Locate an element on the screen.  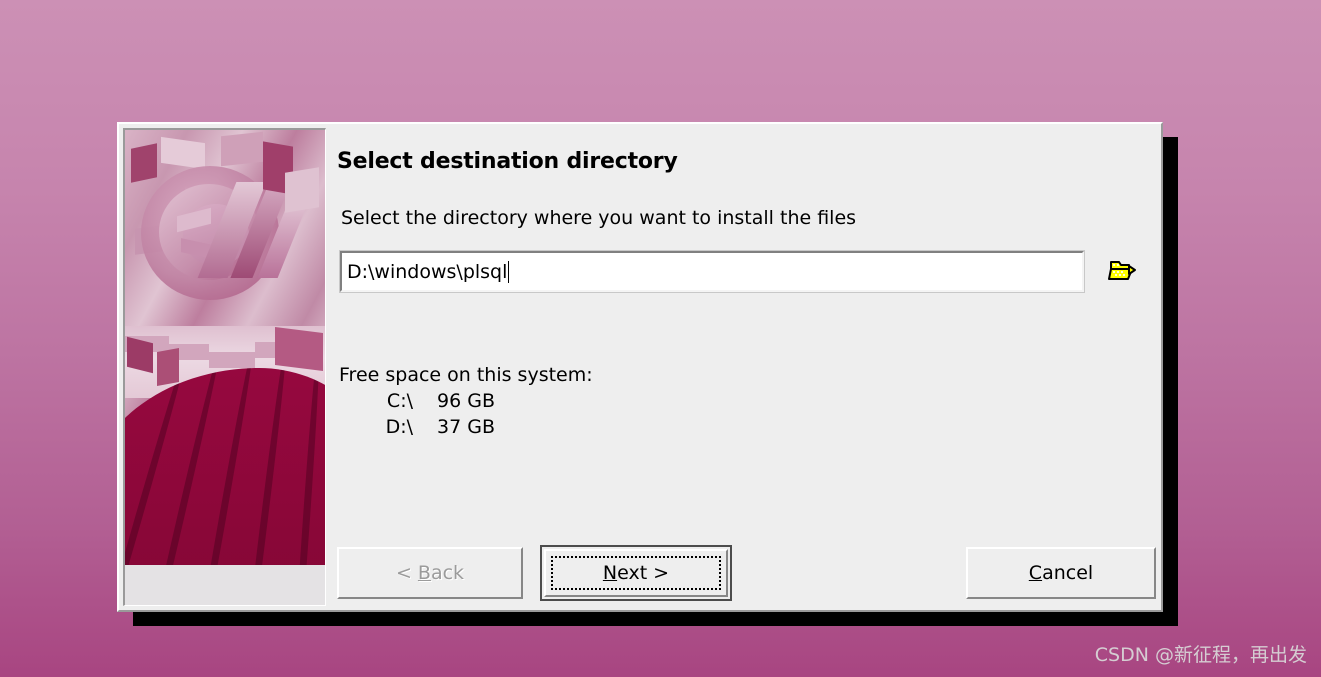
destination-path-value: D:\windows\plsql is located at coordinates (427, 271).